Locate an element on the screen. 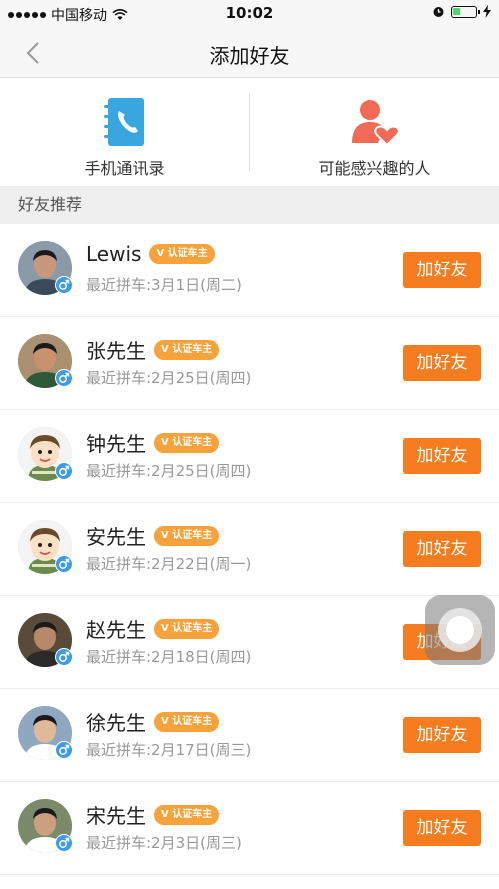 This screenshot has height=889, width=499. assistive-touch-ring is located at coordinates (460, 630).